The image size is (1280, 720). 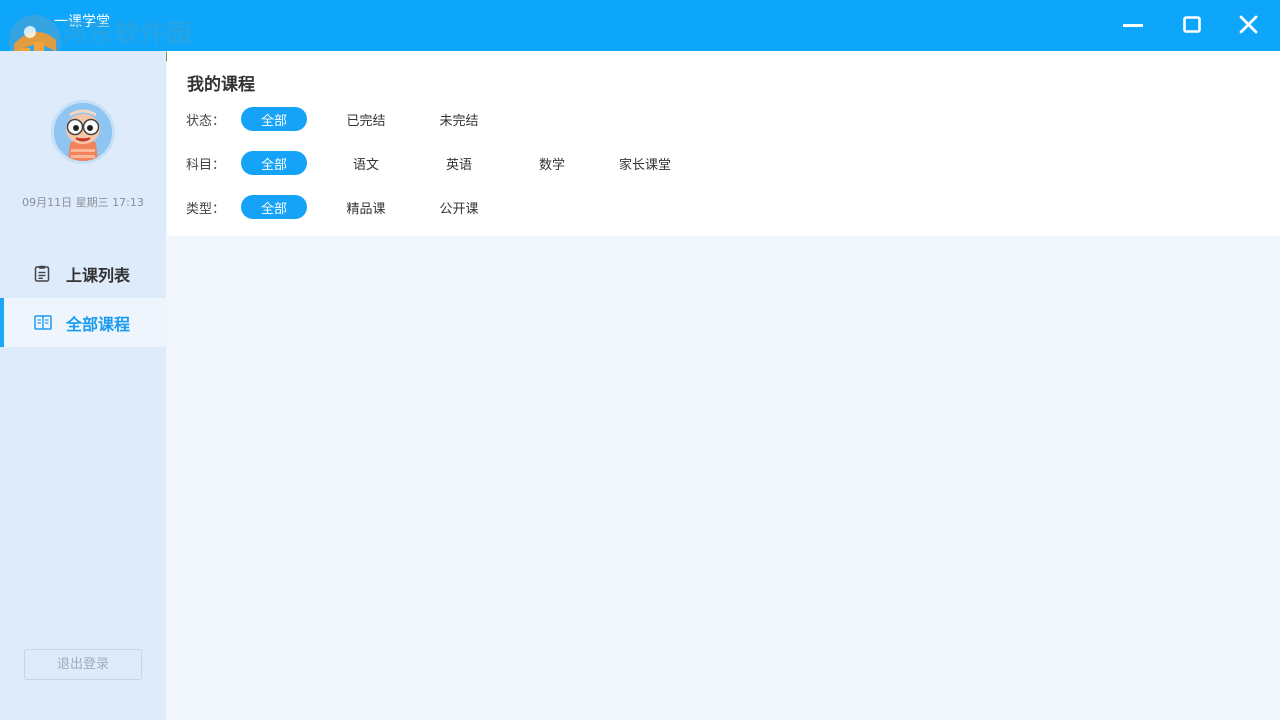 I want to click on page-title: 我的课程, so click(x=221, y=85).